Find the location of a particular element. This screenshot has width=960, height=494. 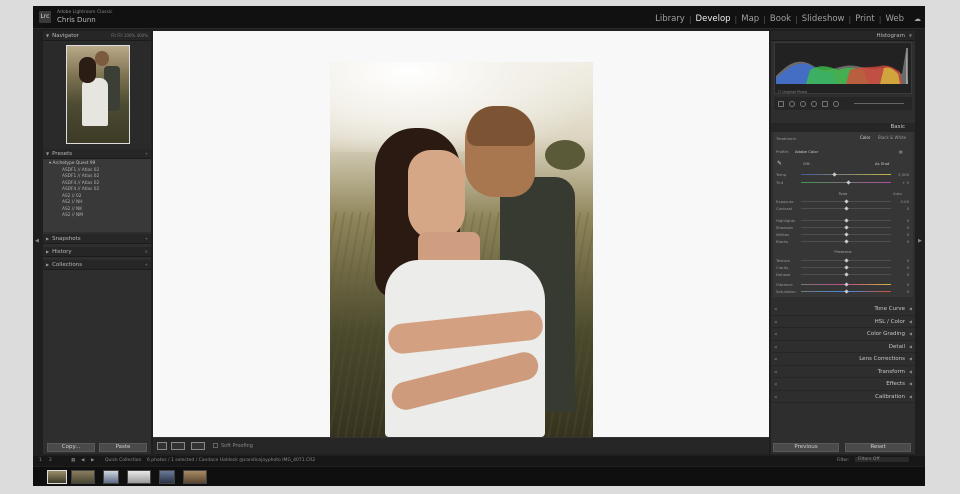

histogram: ☐ Original Photo is located at coordinates (843, 68).